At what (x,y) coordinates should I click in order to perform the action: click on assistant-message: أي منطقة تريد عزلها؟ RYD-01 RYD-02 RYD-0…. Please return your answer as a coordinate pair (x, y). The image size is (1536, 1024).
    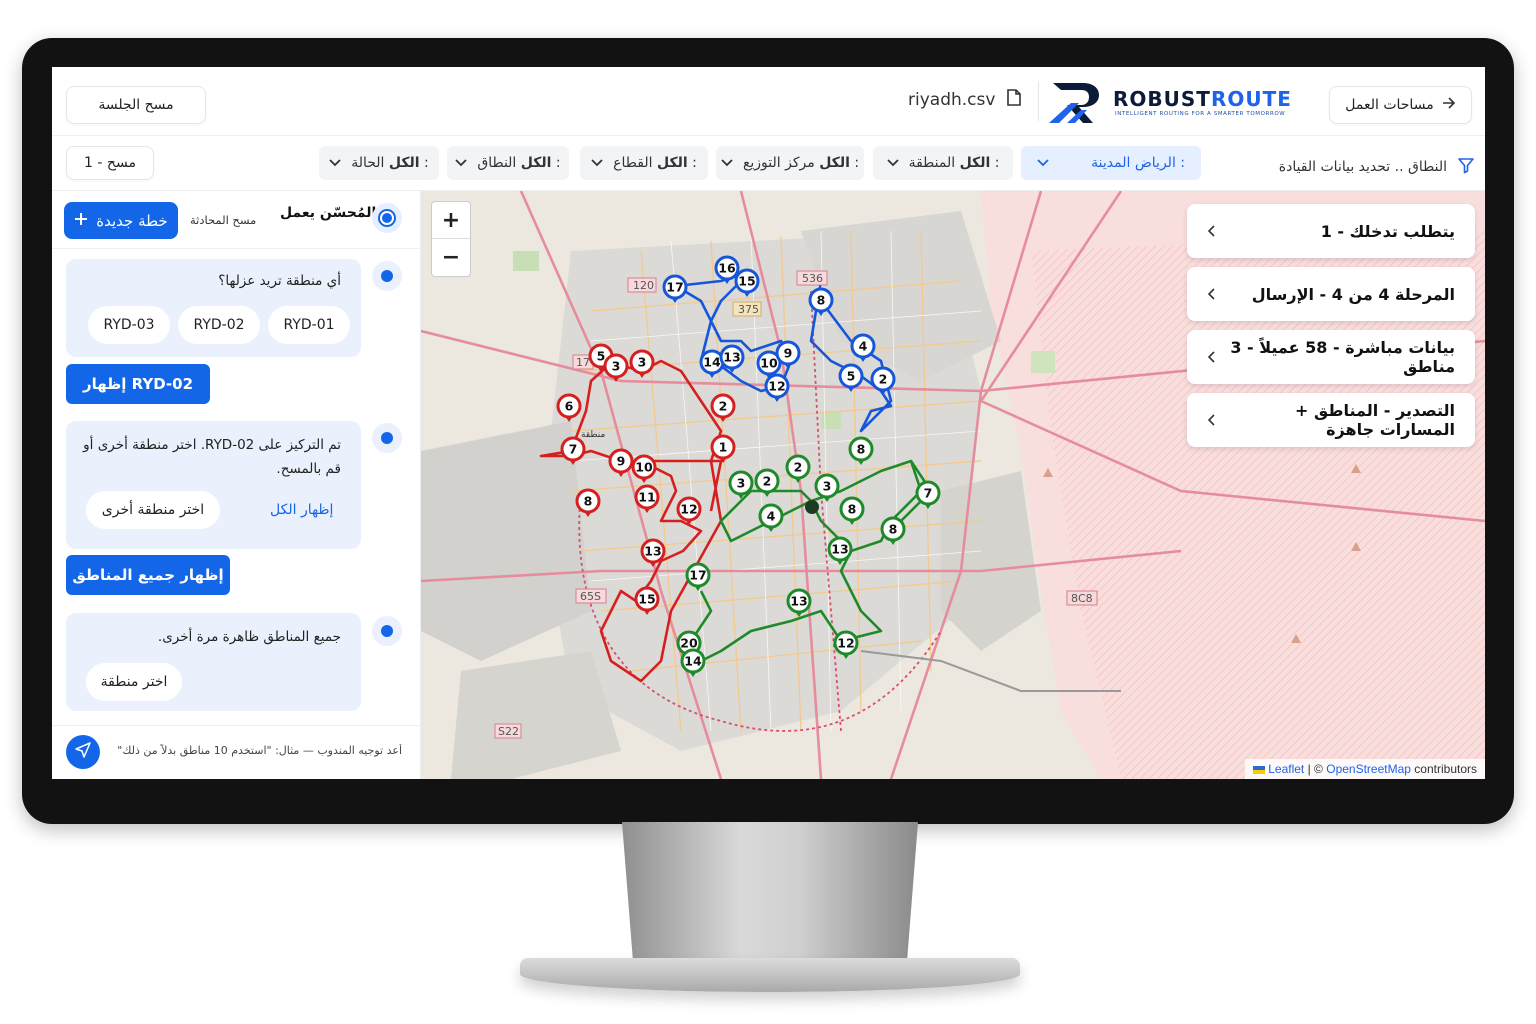
    Looking at the image, I should click on (213, 308).